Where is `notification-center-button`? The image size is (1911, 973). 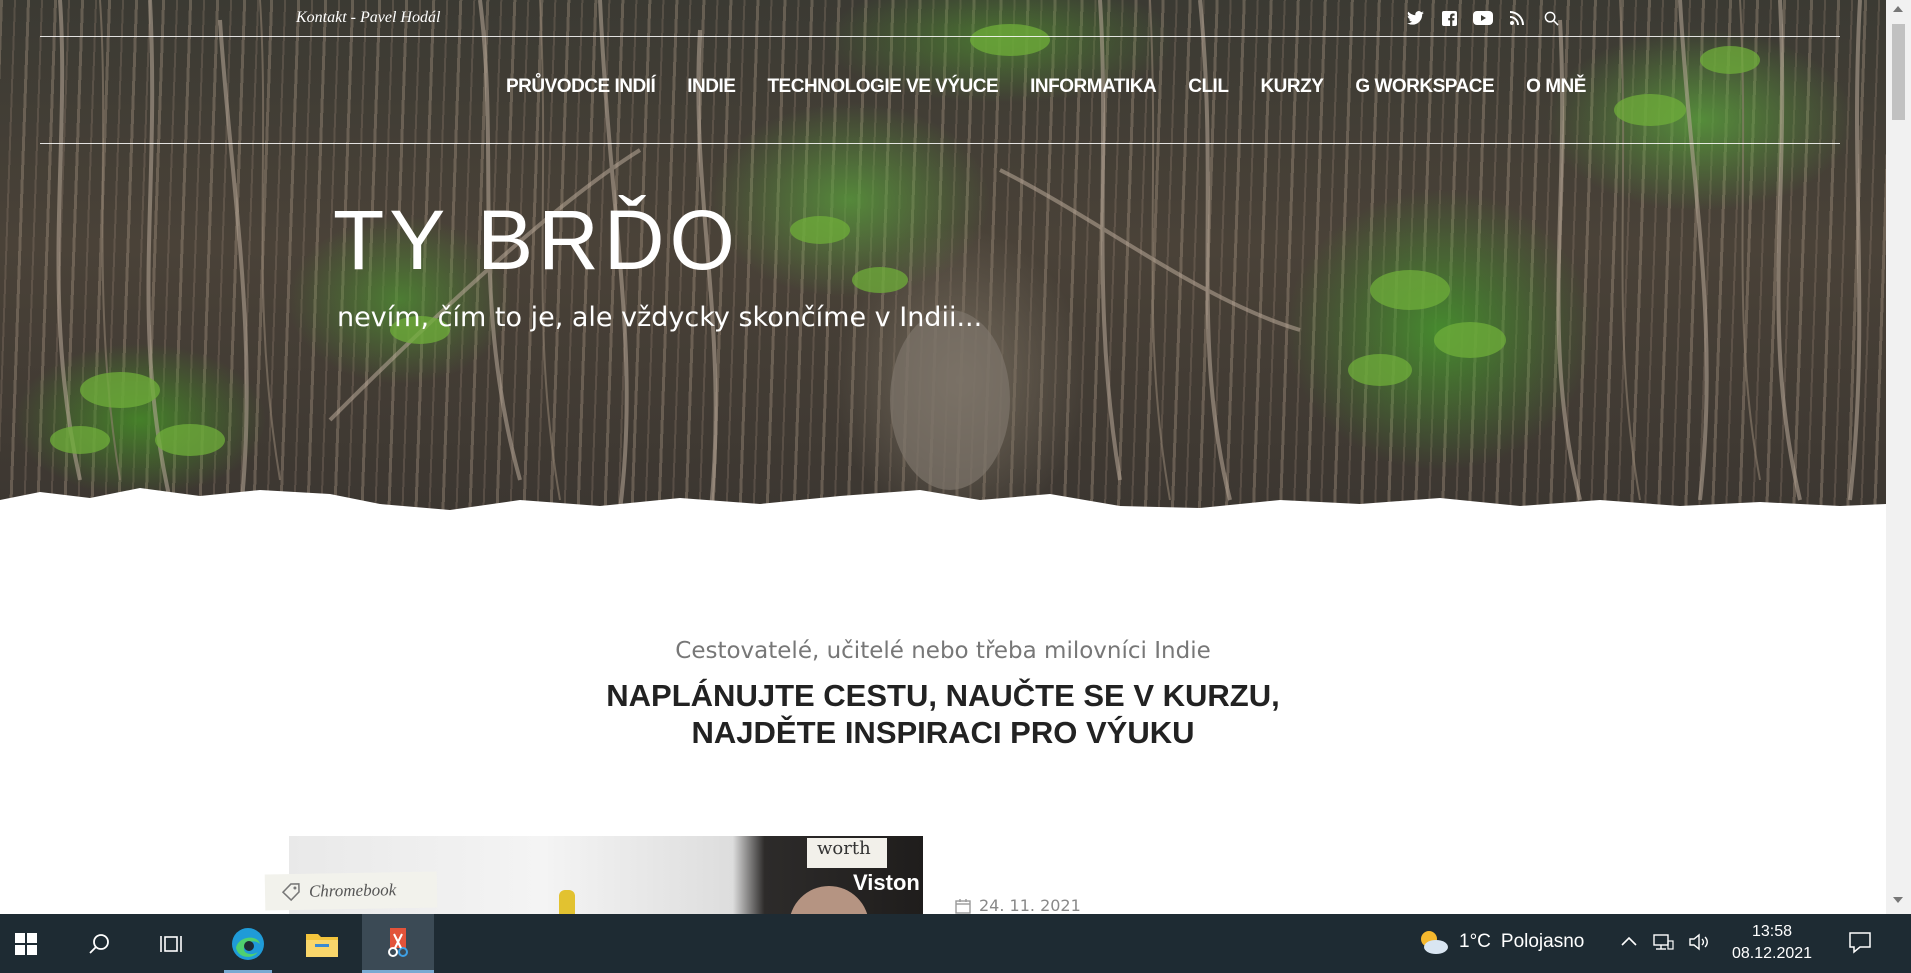
notification-center-button is located at coordinates (1860, 944).